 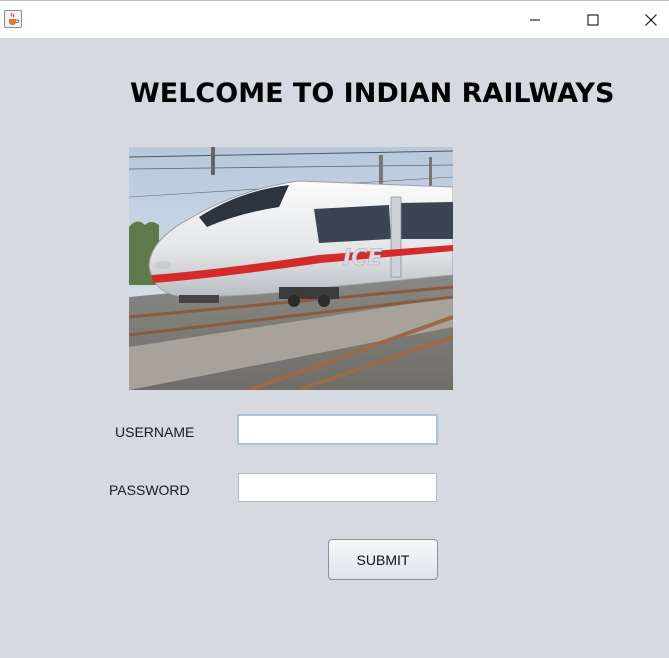 What do you see at coordinates (383, 559) in the screenshot?
I see `submit-button: SUBMIT` at bounding box center [383, 559].